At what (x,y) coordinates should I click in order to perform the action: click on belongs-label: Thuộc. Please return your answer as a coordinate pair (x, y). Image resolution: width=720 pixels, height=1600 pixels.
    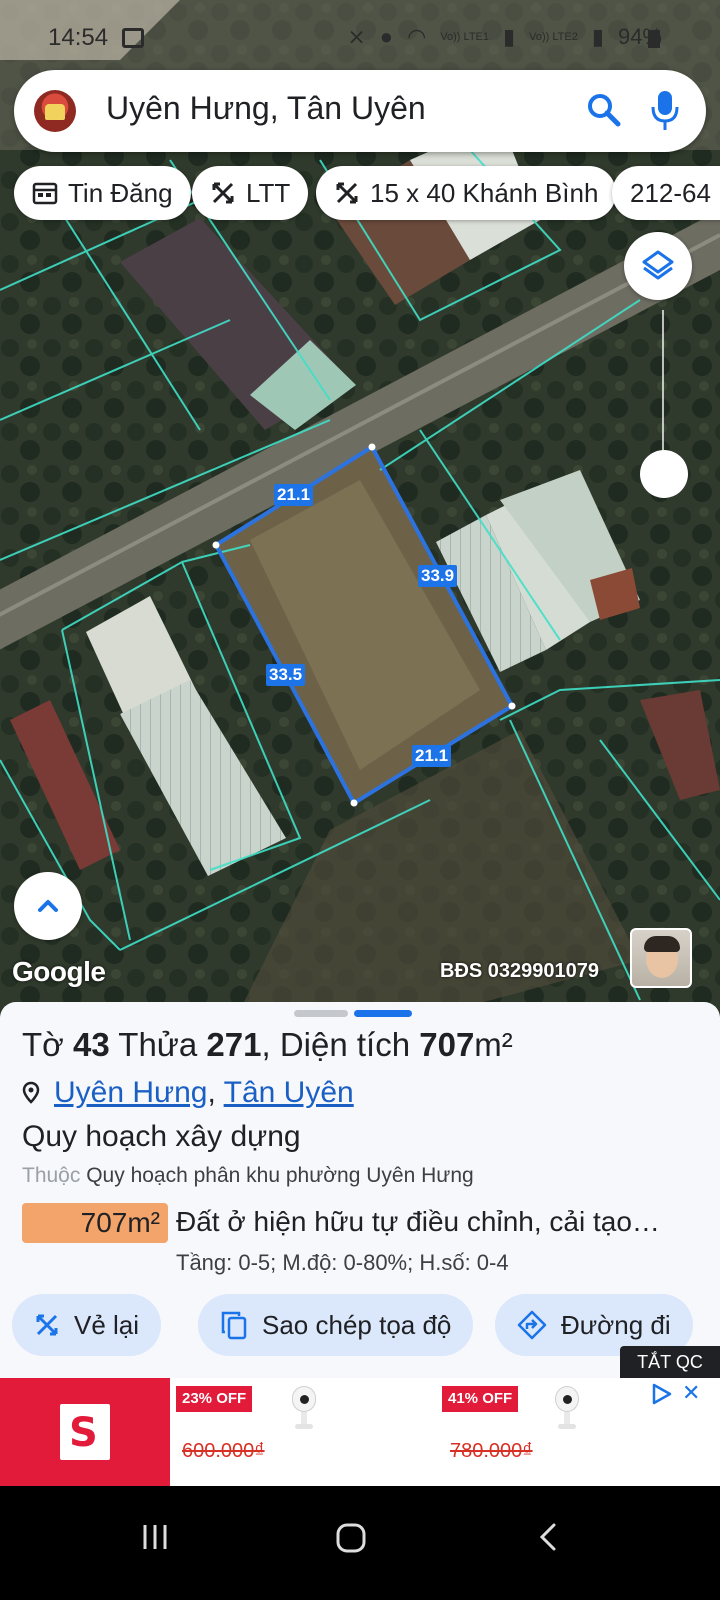
    Looking at the image, I should click on (51, 1175).